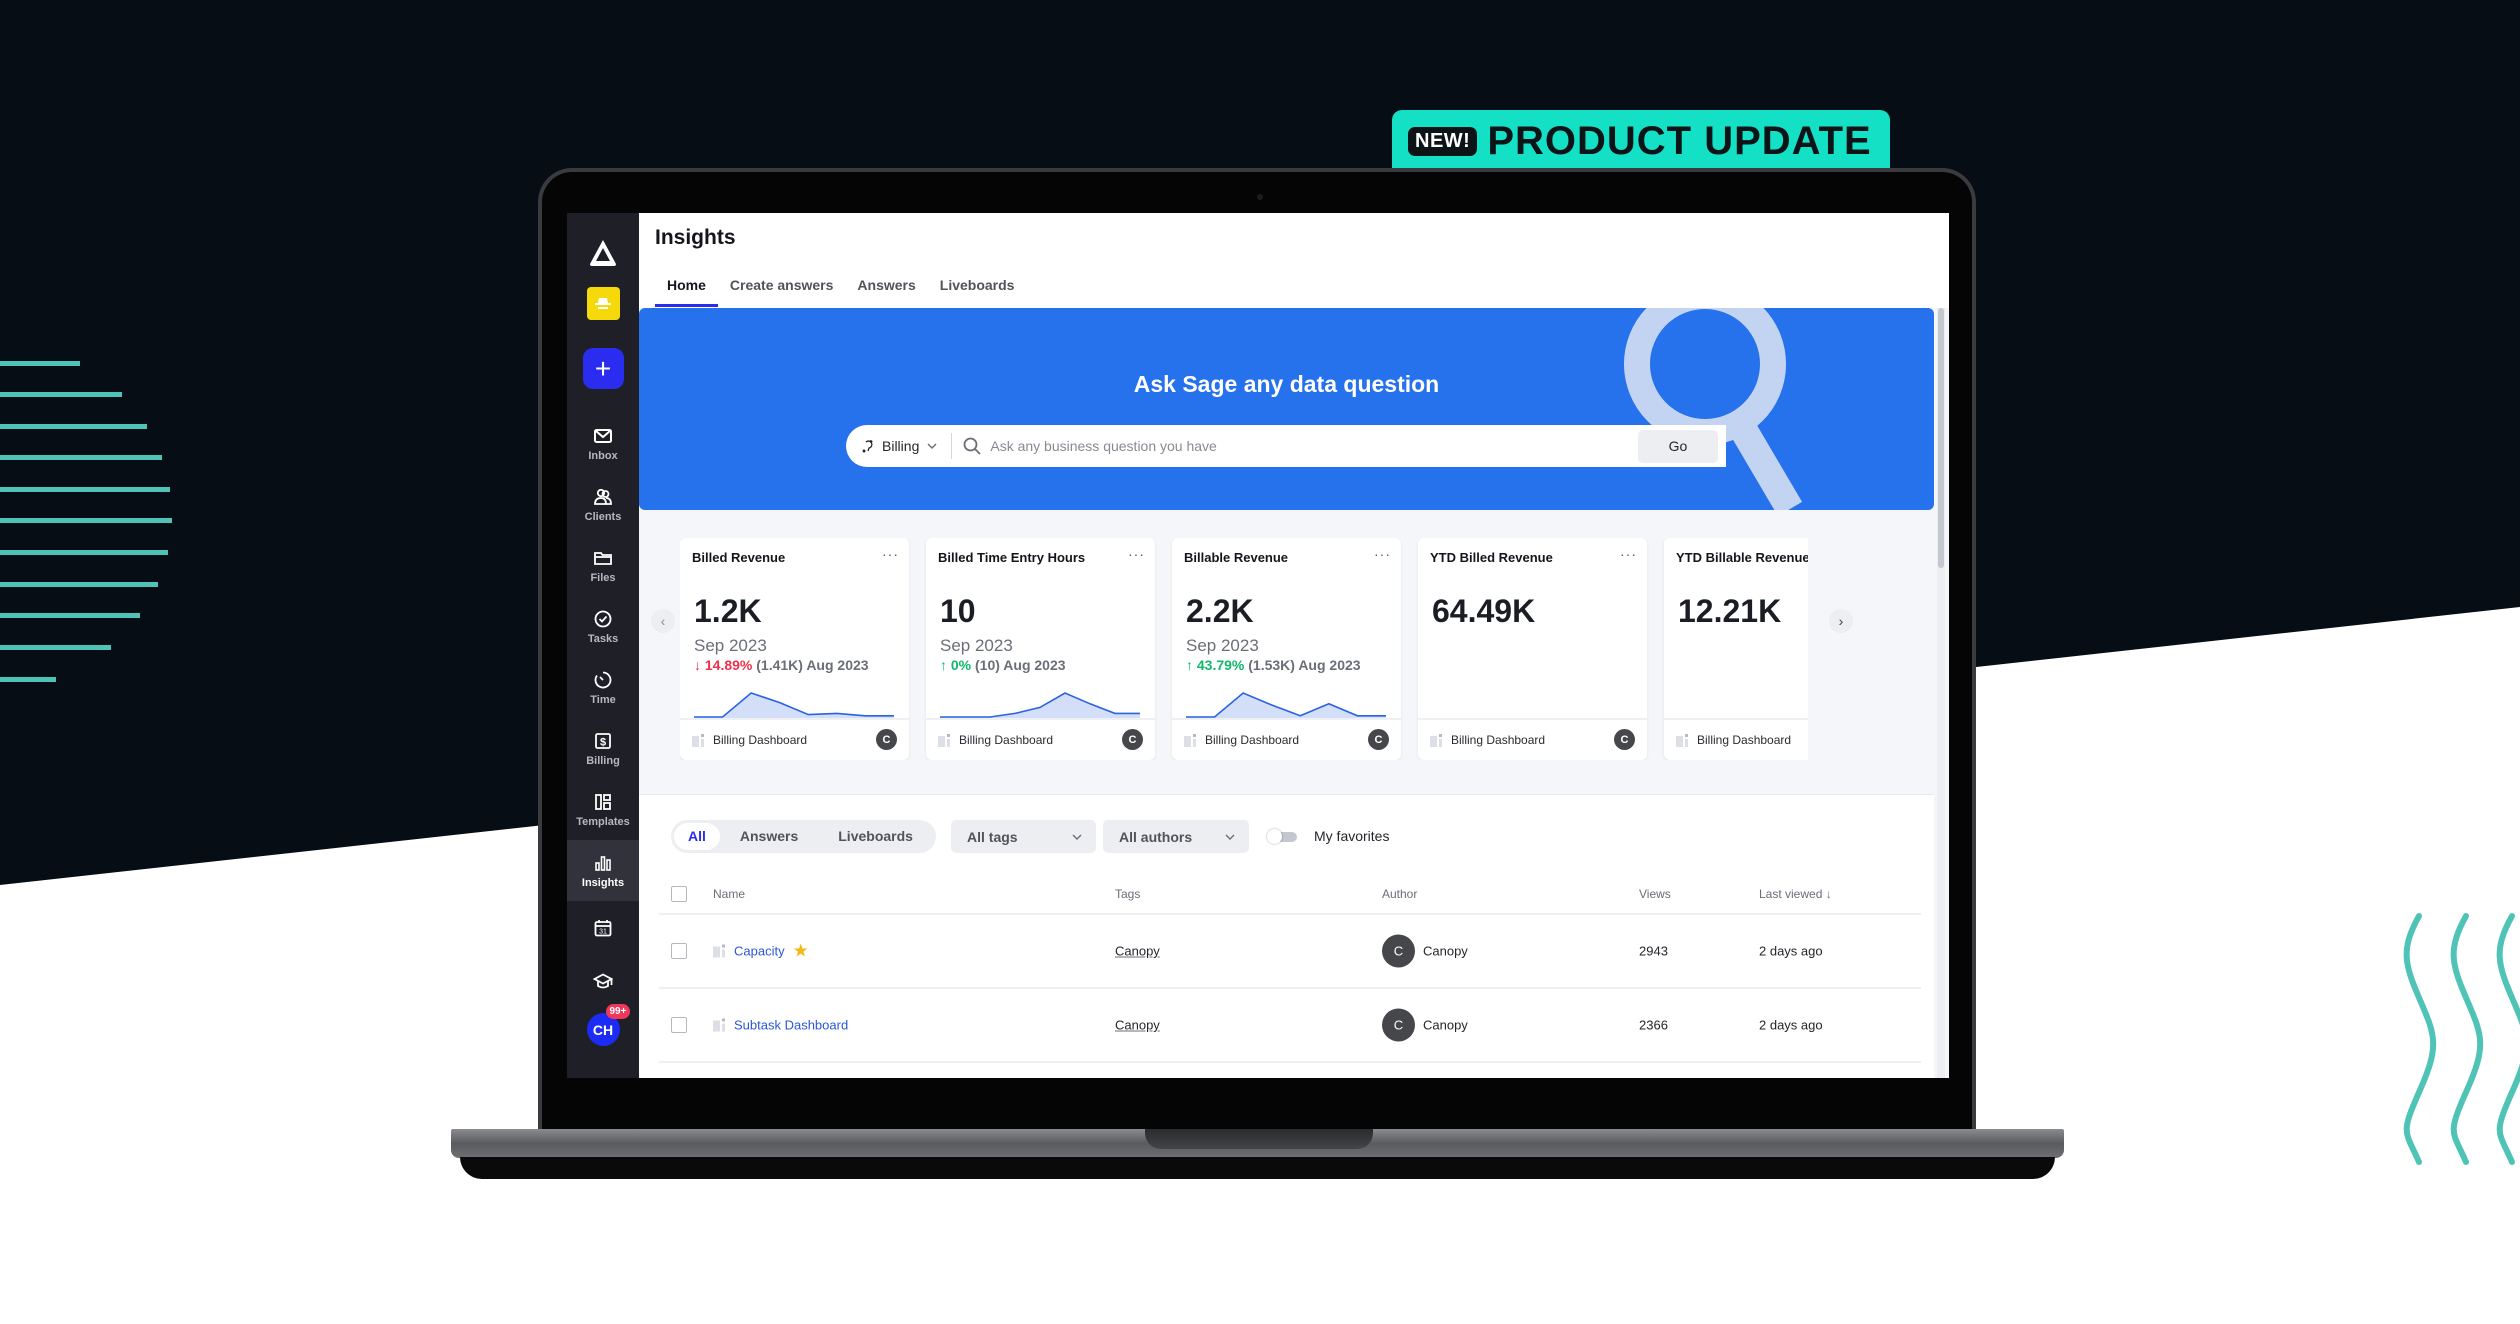  What do you see at coordinates (1678, 446) in the screenshot?
I see `go-button: Go` at bounding box center [1678, 446].